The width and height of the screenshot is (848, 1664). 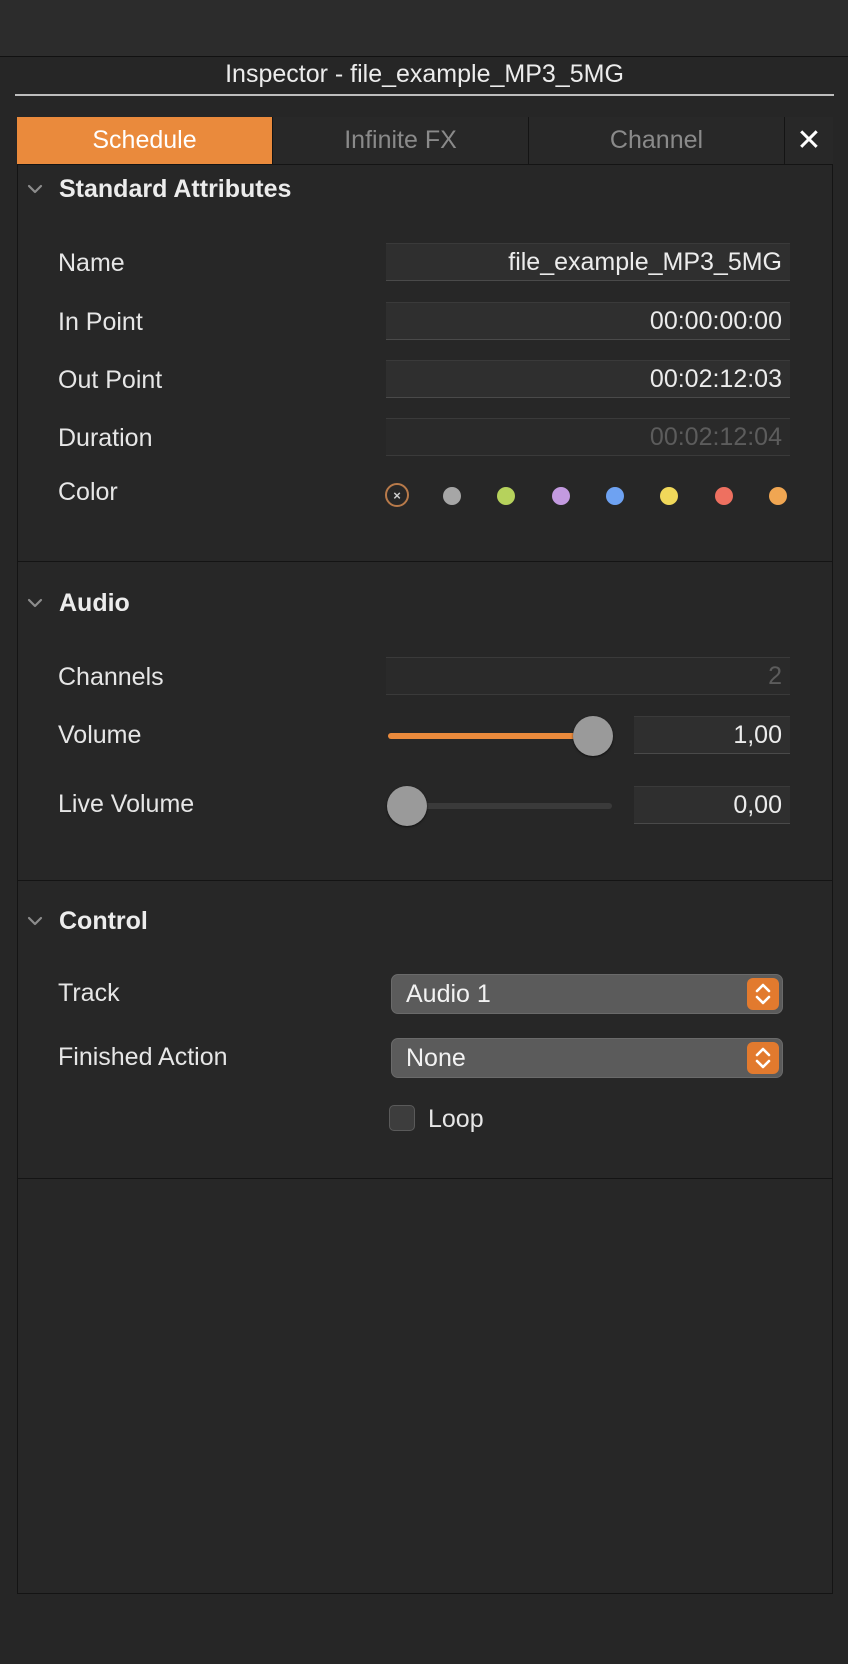 I want to click on duration-field: 00:02:12:04, so click(x=588, y=437).